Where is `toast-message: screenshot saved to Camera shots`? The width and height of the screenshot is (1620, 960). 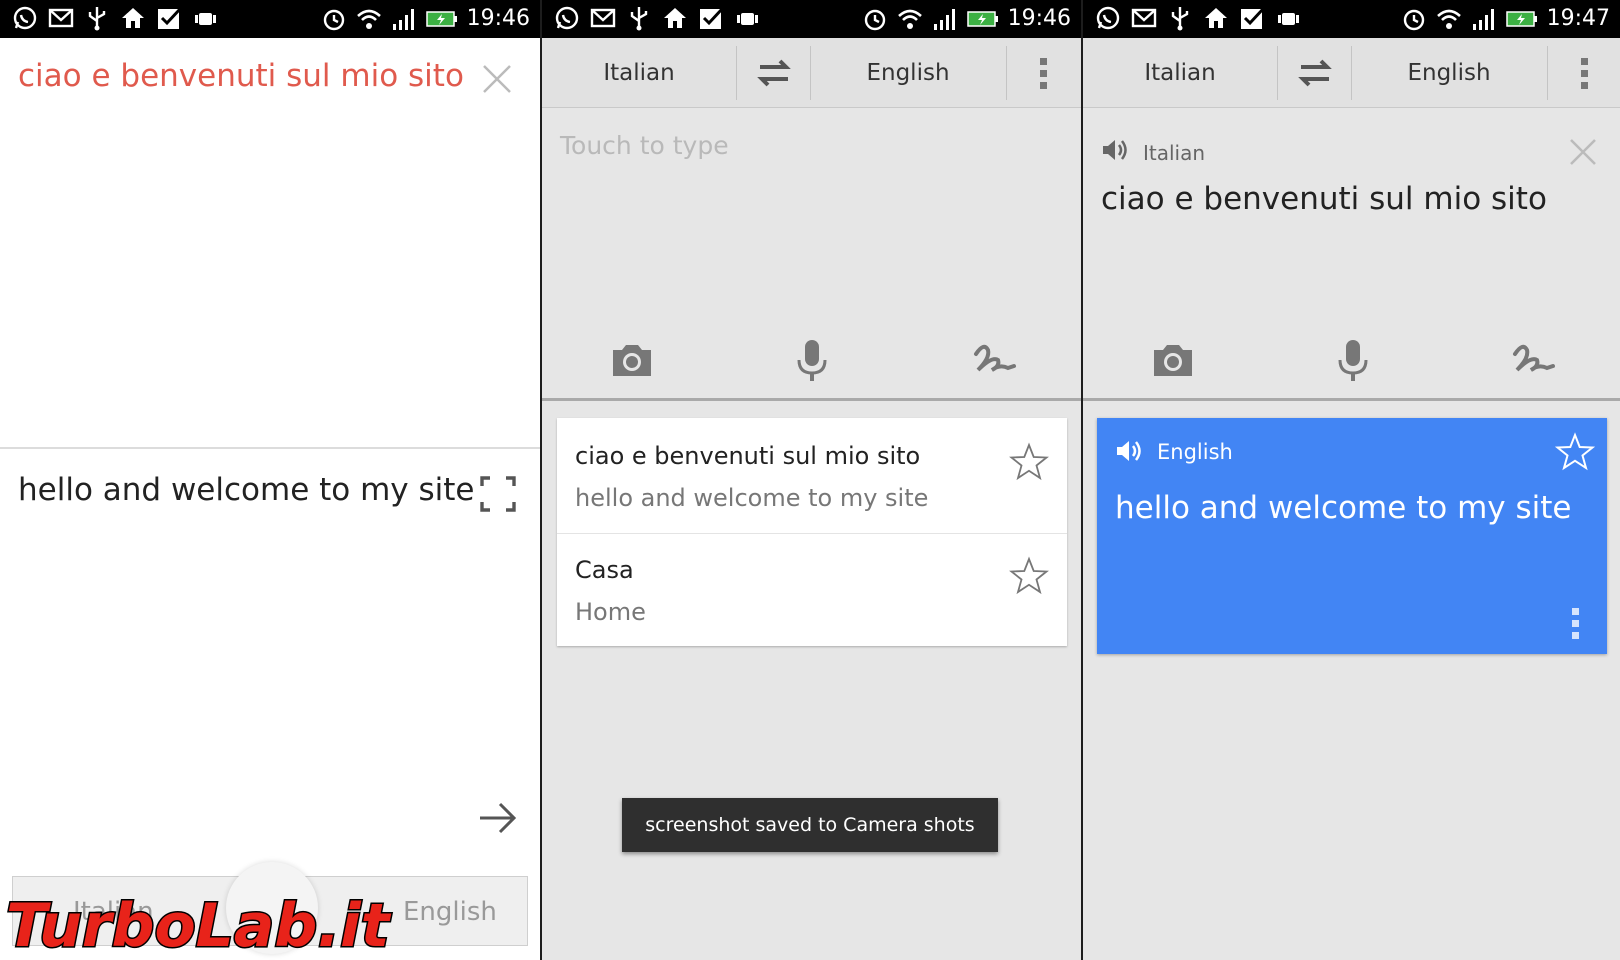
toast-message: screenshot saved to Camera shots is located at coordinates (810, 825).